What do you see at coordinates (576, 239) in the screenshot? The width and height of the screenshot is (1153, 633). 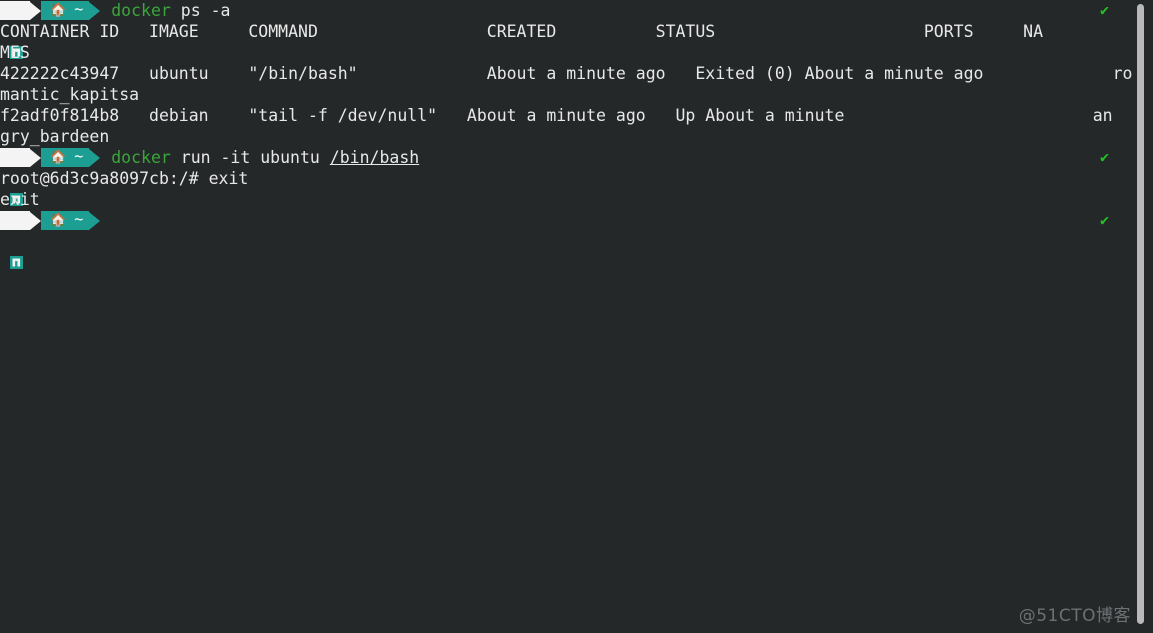 I see `prompt-line-current: 🏠 ~ ✔` at bounding box center [576, 239].